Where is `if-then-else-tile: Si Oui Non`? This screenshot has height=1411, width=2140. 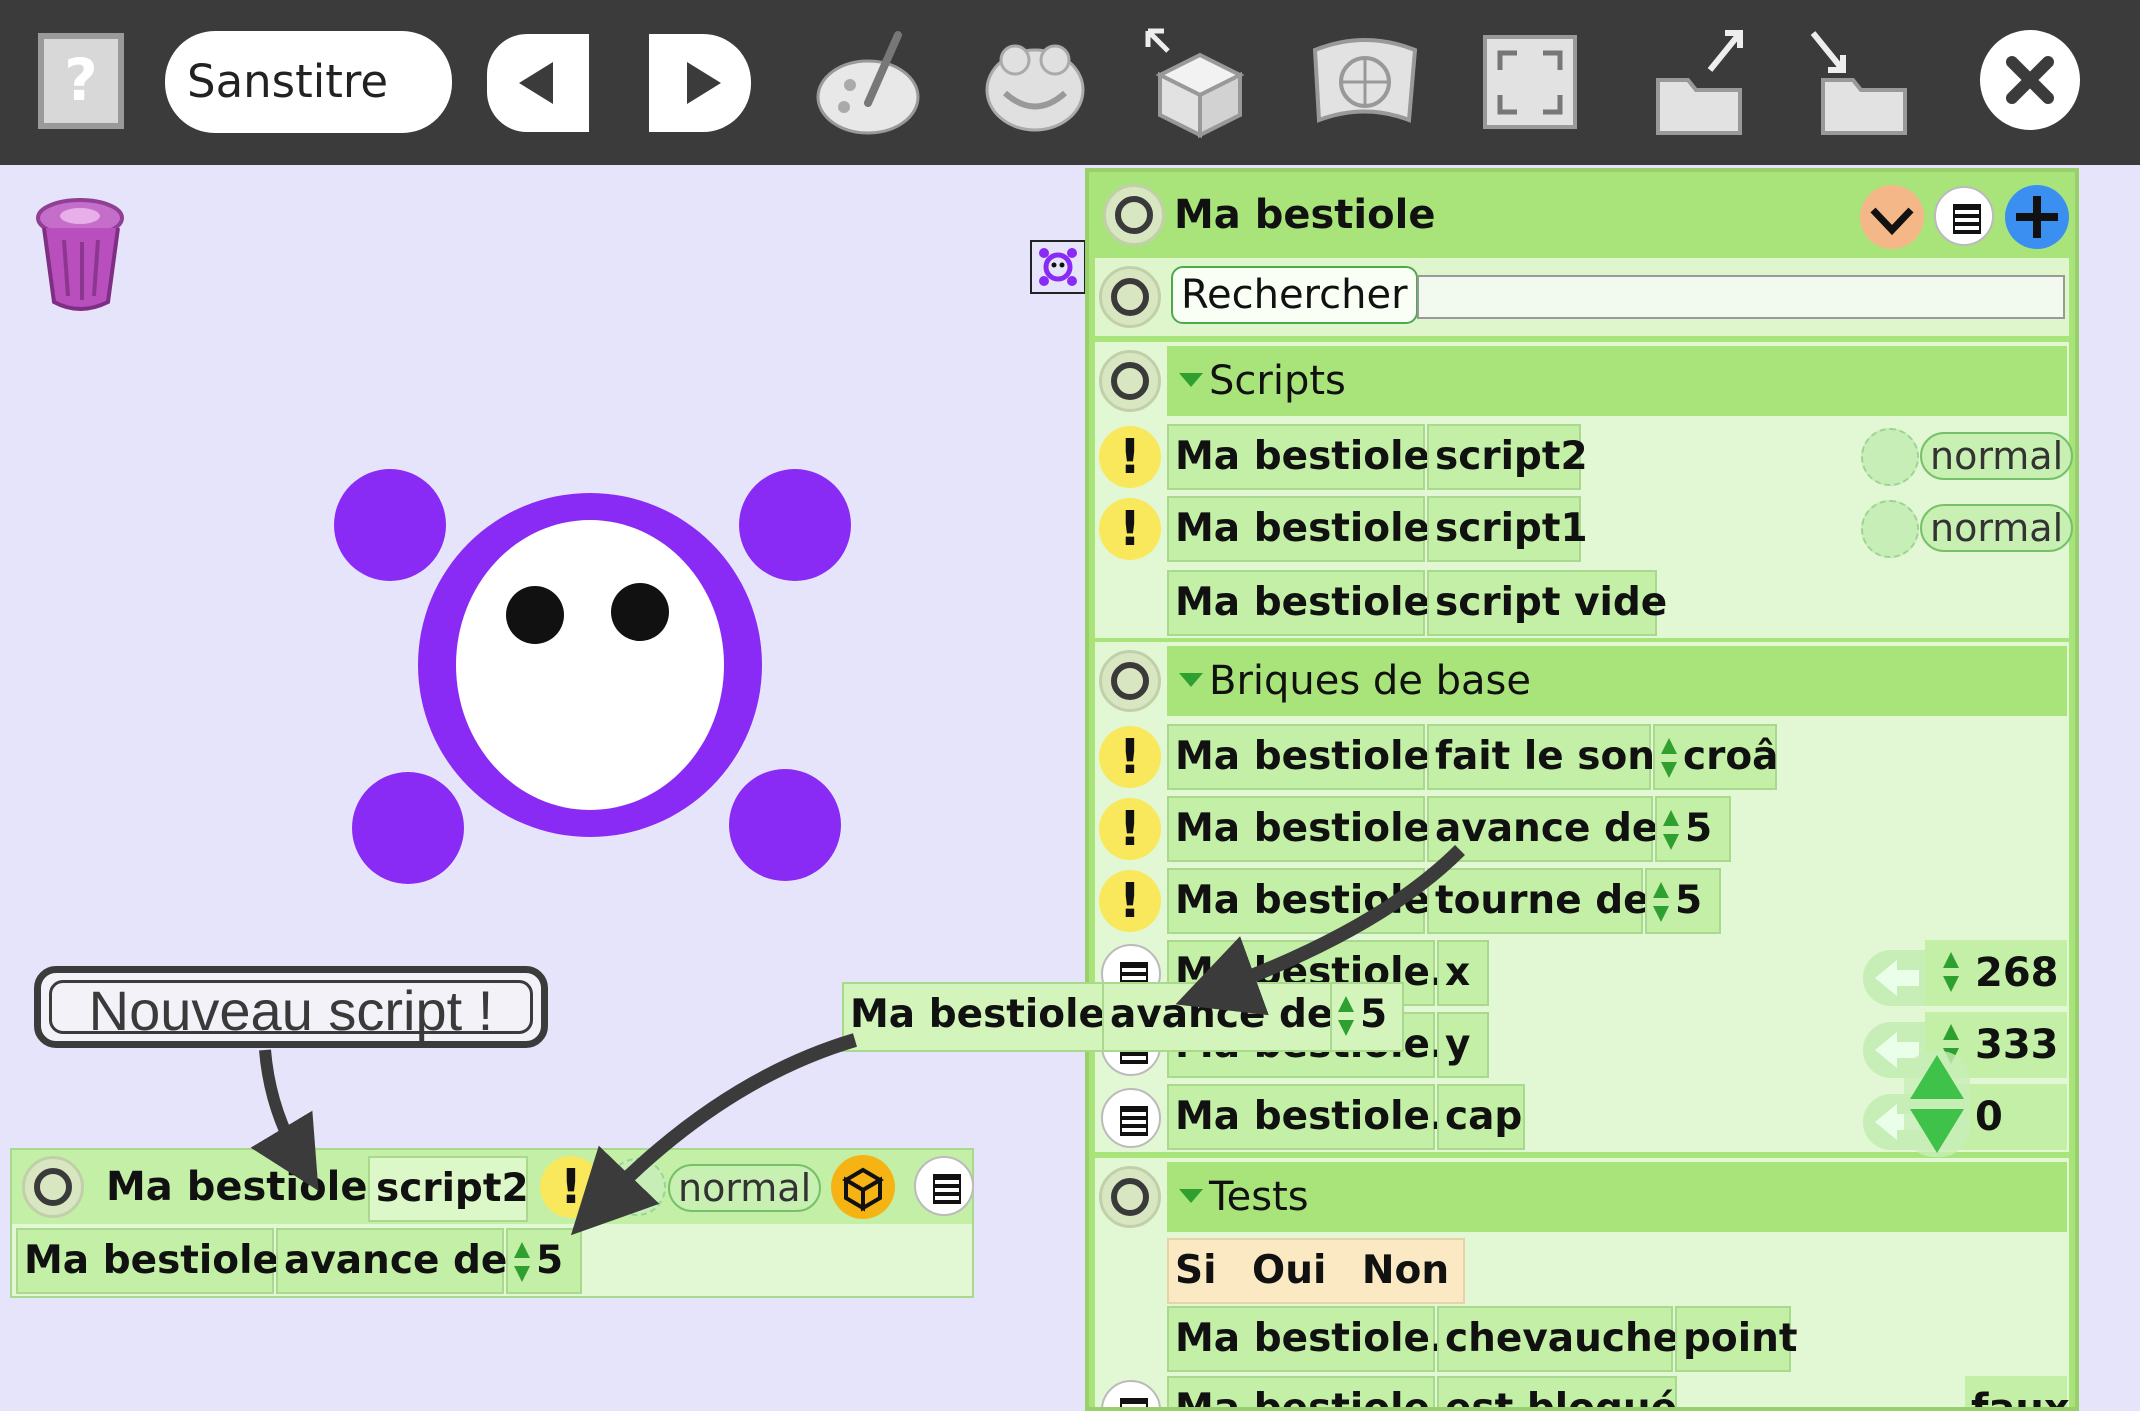 if-then-else-tile: Si Oui Non is located at coordinates (1316, 1271).